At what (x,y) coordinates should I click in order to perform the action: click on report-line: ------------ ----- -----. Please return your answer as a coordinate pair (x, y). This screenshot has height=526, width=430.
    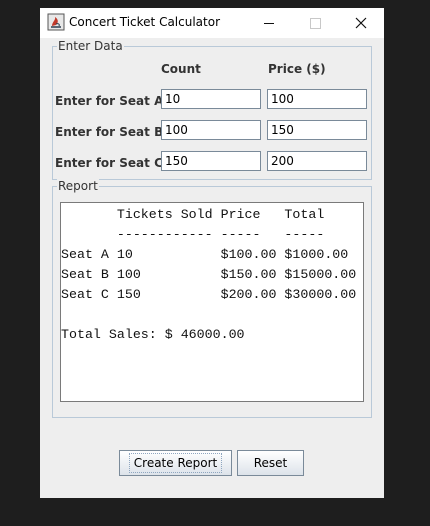
    Looking at the image, I should click on (193, 234).